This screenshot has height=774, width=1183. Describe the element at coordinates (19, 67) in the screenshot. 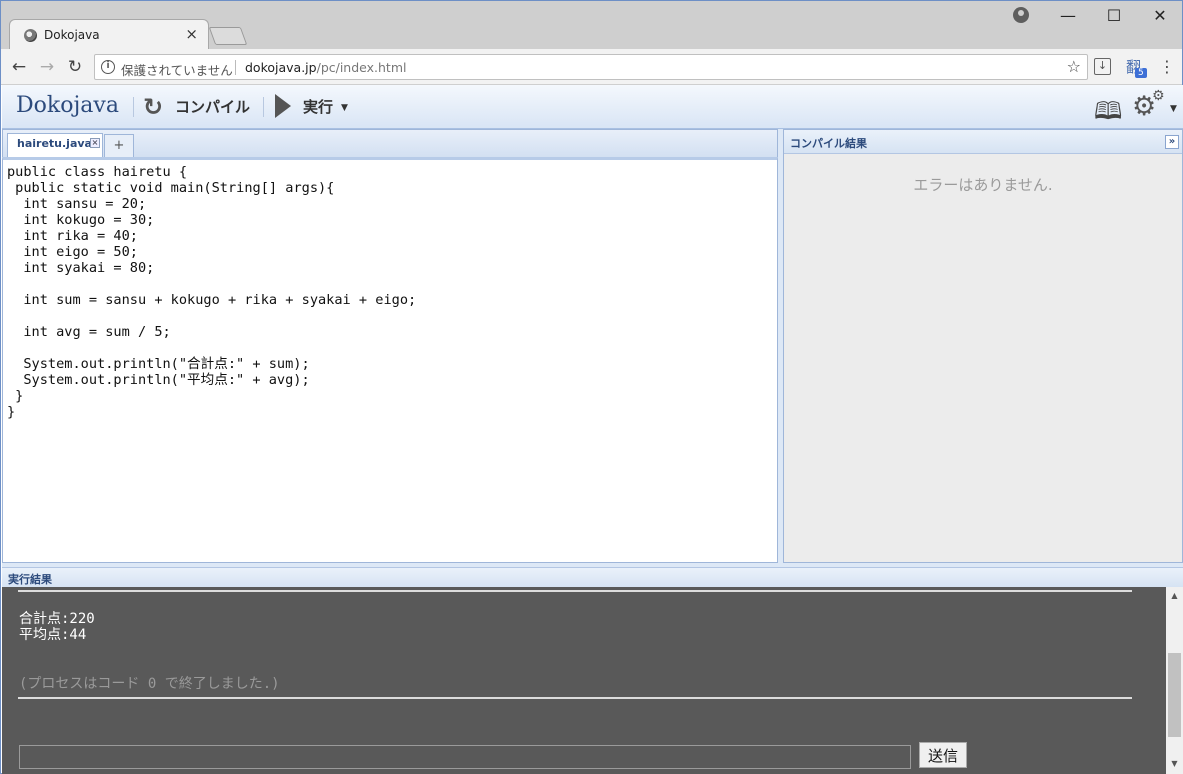

I see `back-button: ←` at that location.